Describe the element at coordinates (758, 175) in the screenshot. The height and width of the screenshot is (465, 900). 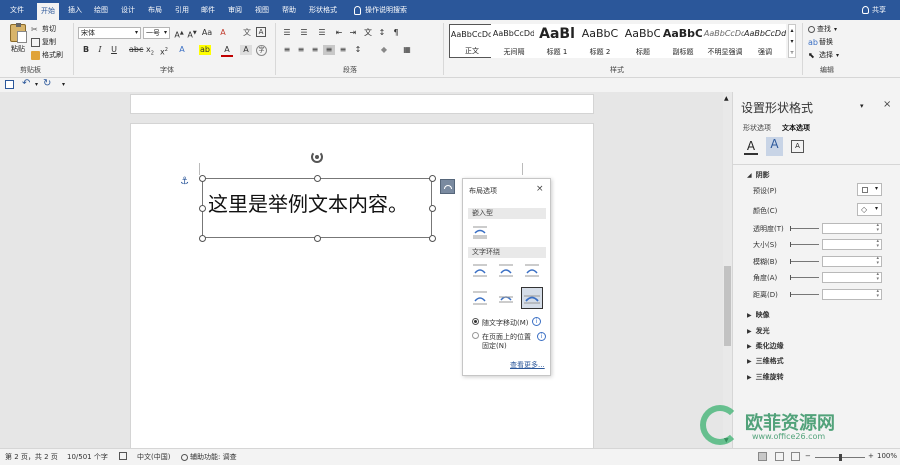
I see `shadow-section-header: ◢ 阴影` at that location.